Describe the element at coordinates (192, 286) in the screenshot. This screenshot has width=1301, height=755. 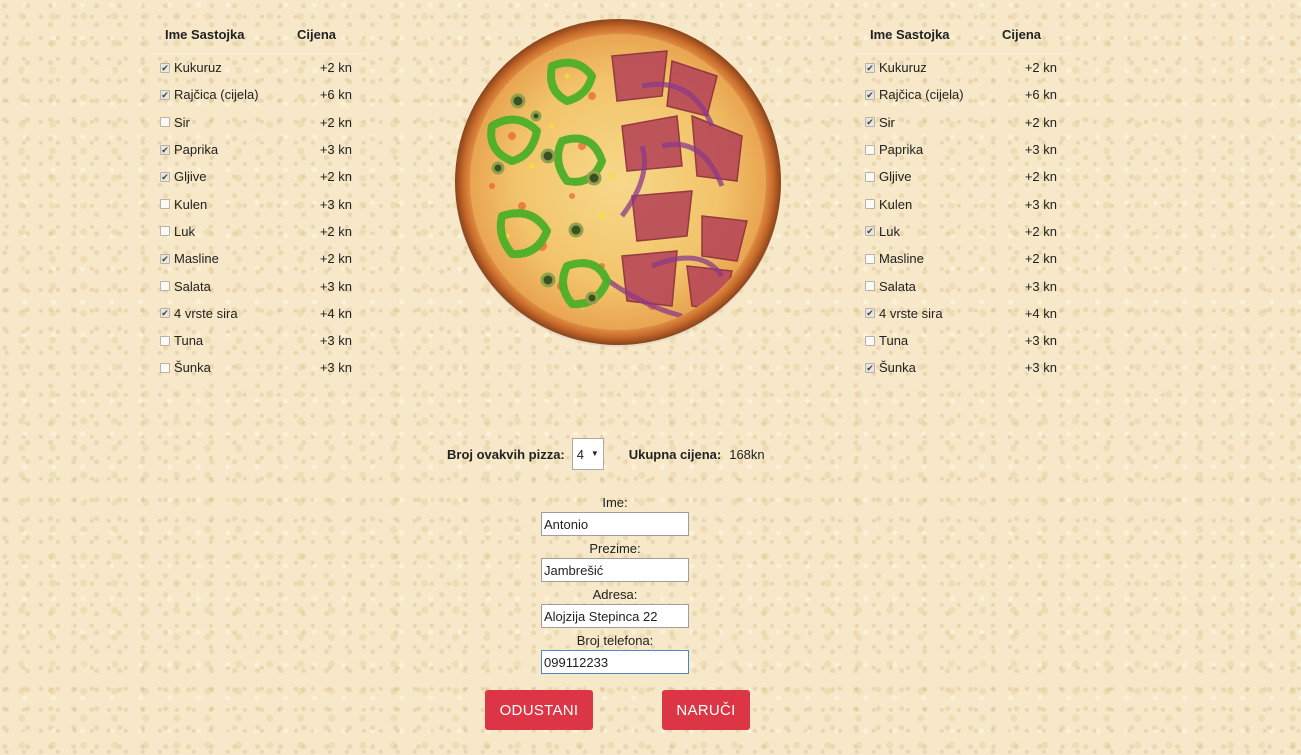
I see `ingredient-label: Salata` at that location.